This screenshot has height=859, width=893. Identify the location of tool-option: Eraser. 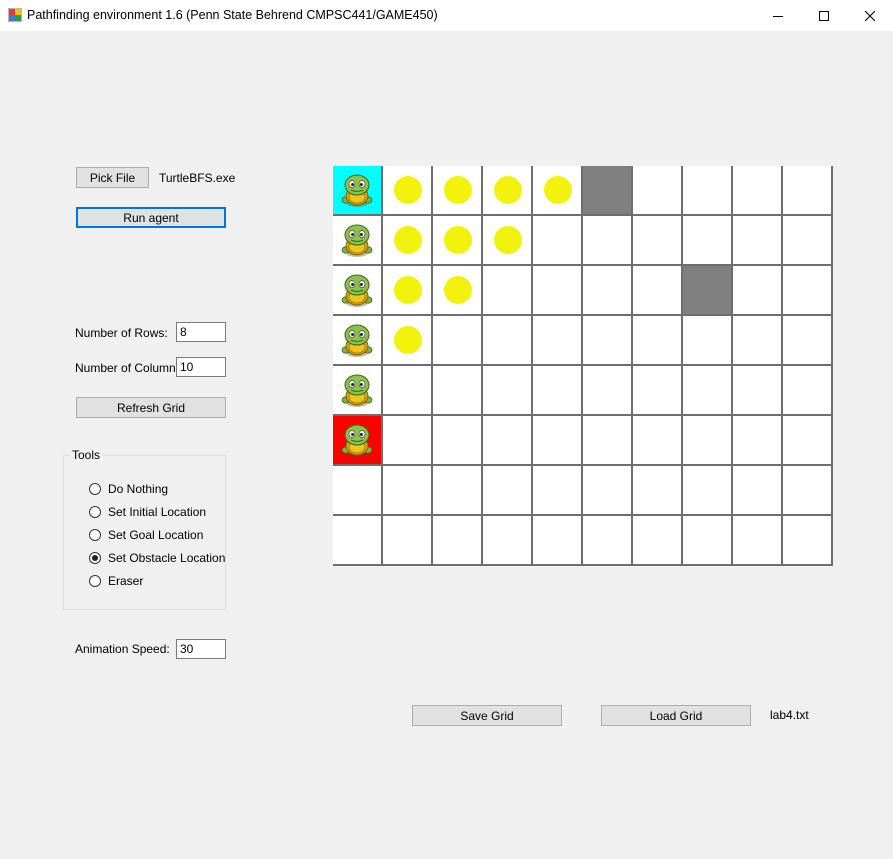
(116, 581).